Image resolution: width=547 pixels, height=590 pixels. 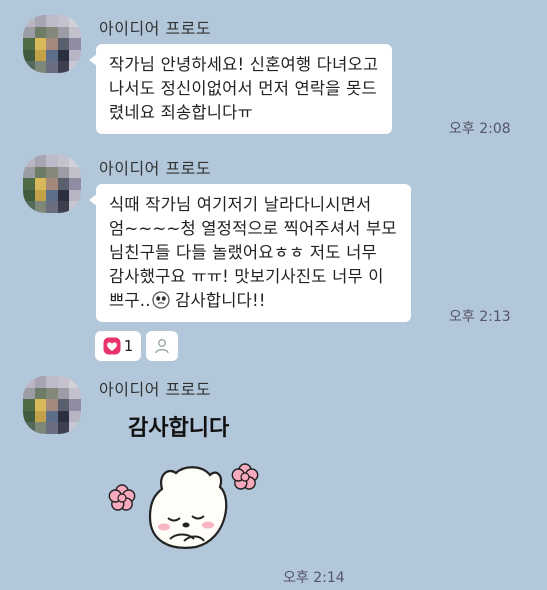 What do you see at coordinates (161, 300) in the screenshot?
I see `emoji-icon` at bounding box center [161, 300].